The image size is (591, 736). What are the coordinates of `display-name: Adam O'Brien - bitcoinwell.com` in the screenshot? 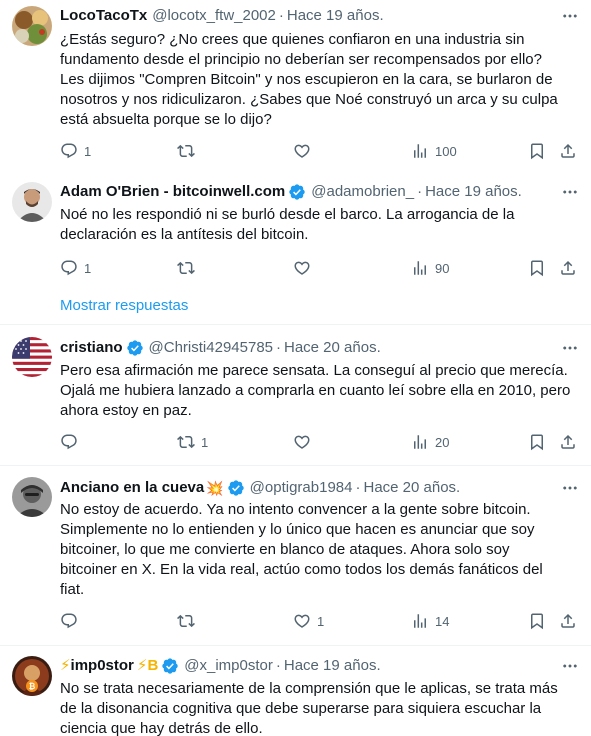 It's located at (172, 192).